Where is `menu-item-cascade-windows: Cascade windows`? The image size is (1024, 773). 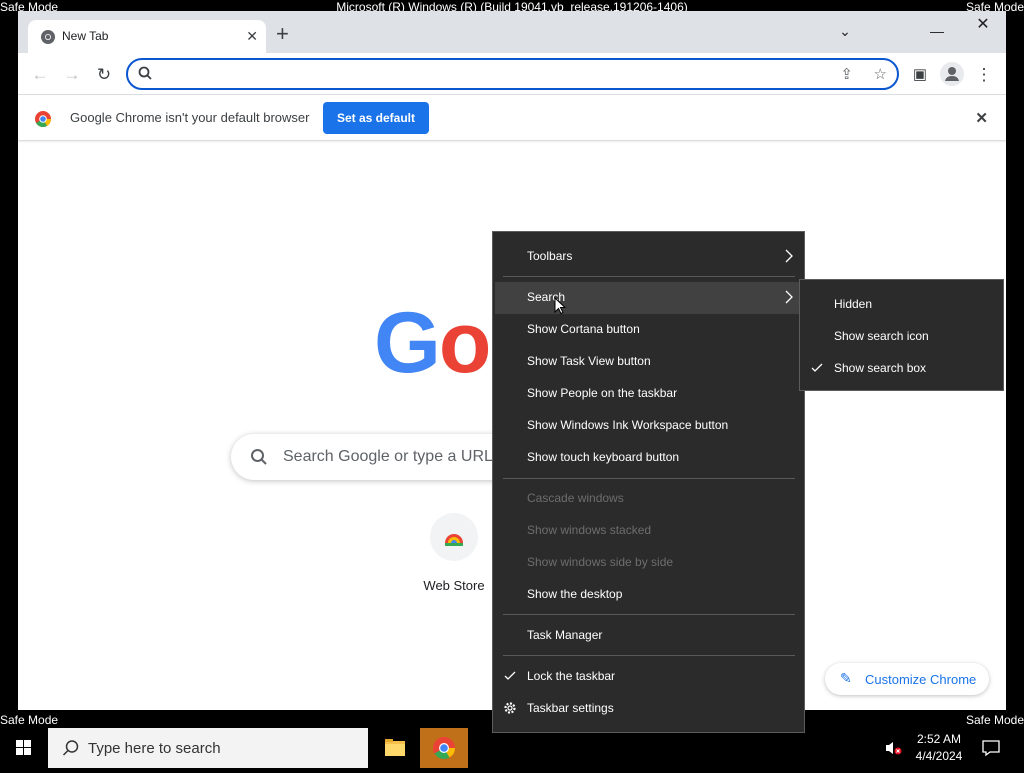 menu-item-cascade-windows: Cascade windows is located at coordinates (575, 498).